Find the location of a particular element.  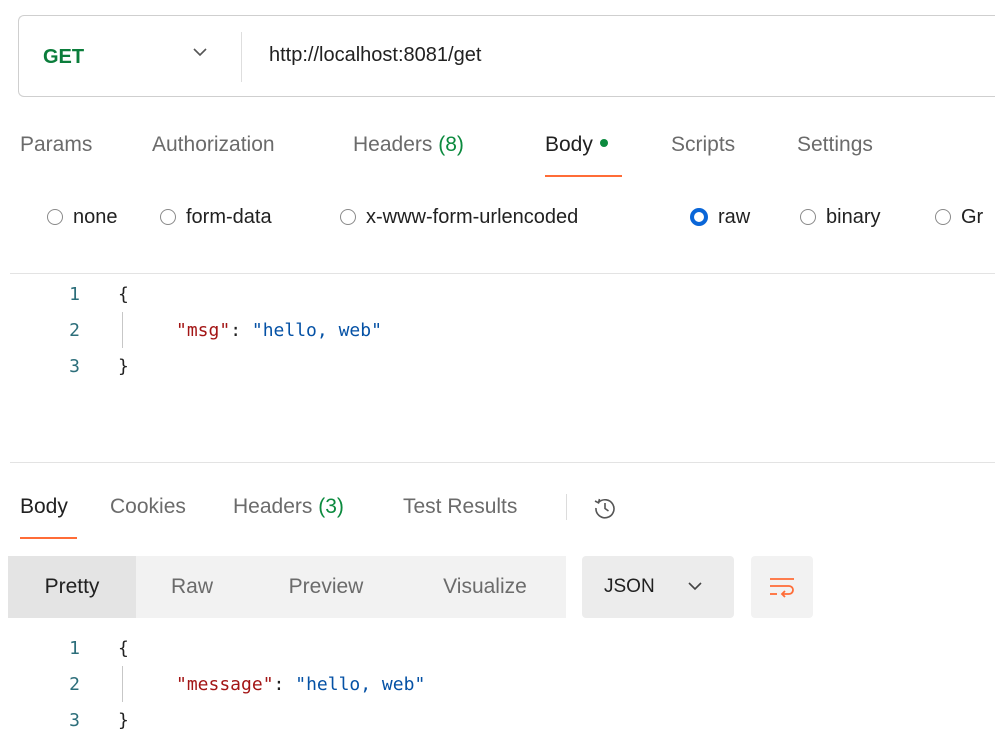

radio-label: raw is located at coordinates (734, 216).